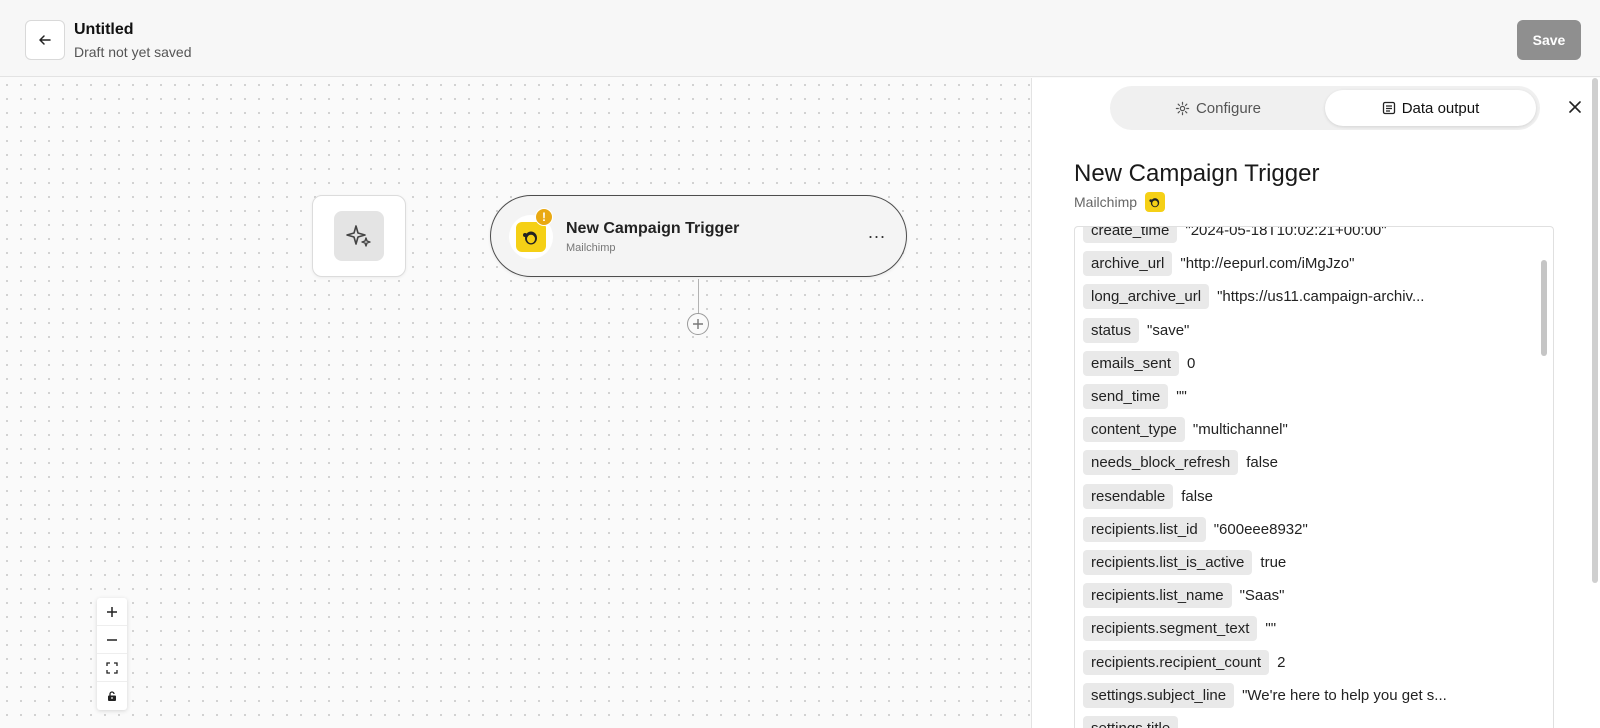 The width and height of the screenshot is (1600, 728). What do you see at coordinates (1262, 596) in the screenshot?
I see `output-field-value: "Saas"` at bounding box center [1262, 596].